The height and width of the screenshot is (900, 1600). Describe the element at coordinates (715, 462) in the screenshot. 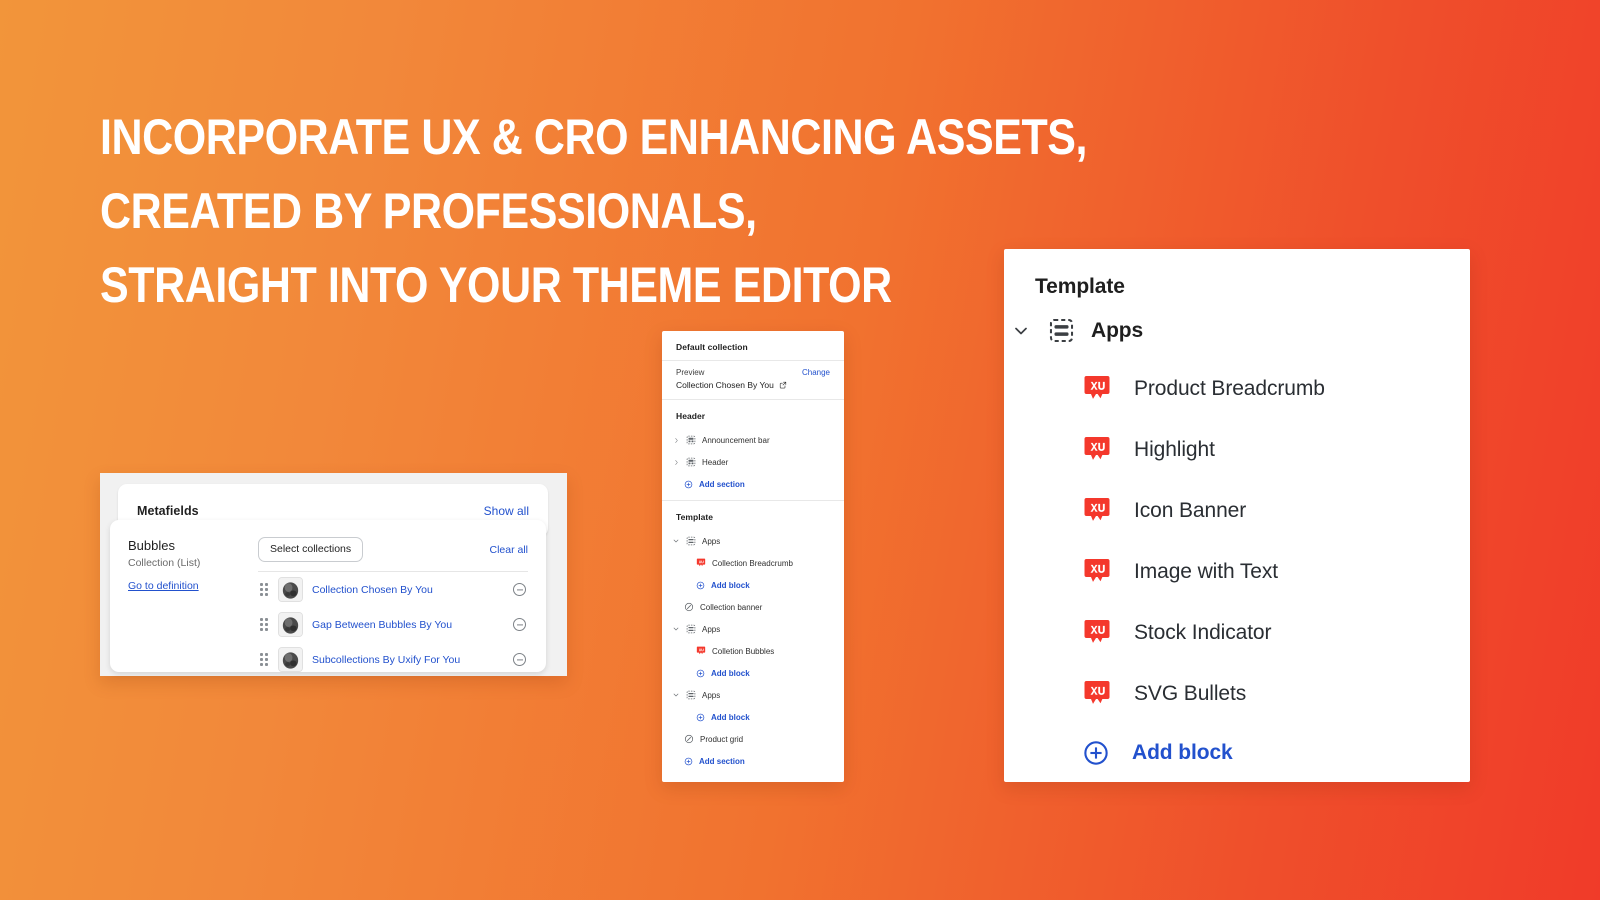

I see `section-label: Header` at that location.